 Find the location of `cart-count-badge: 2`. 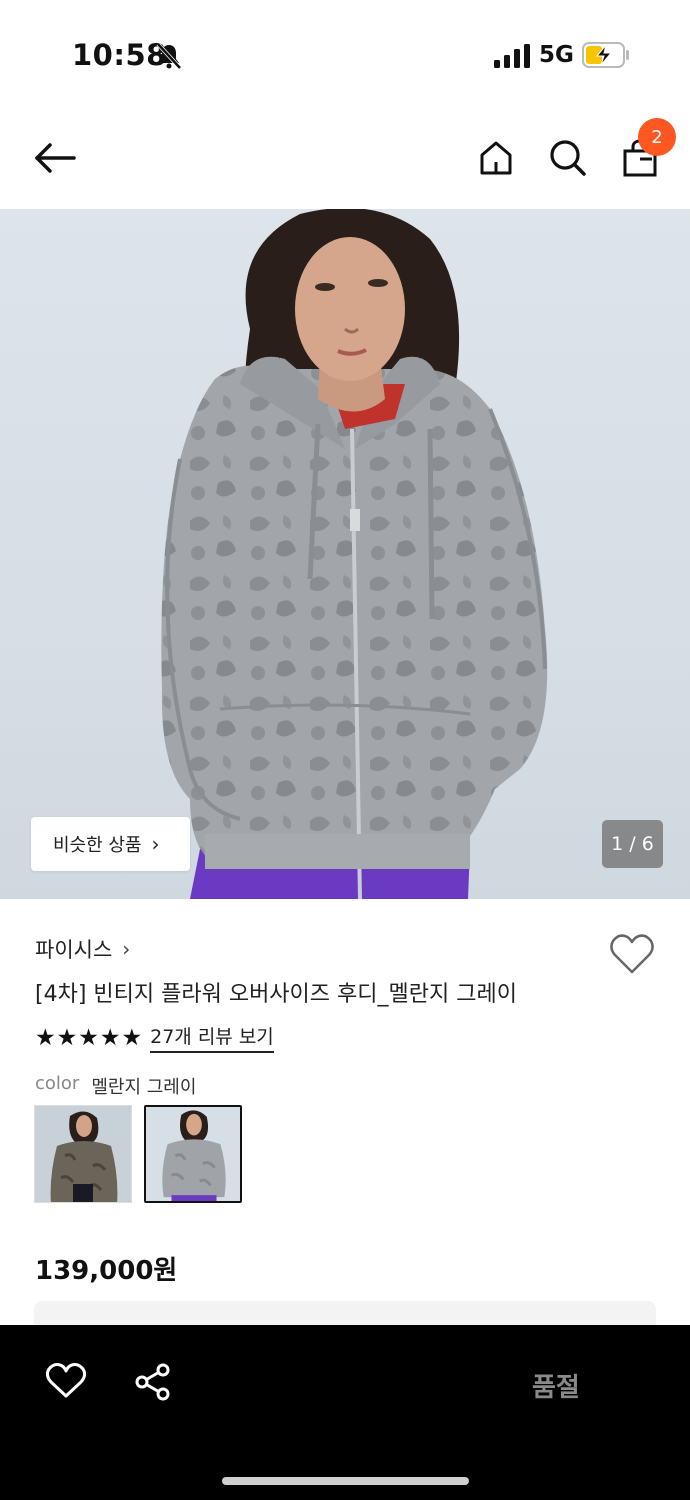

cart-count-badge: 2 is located at coordinates (657, 137).